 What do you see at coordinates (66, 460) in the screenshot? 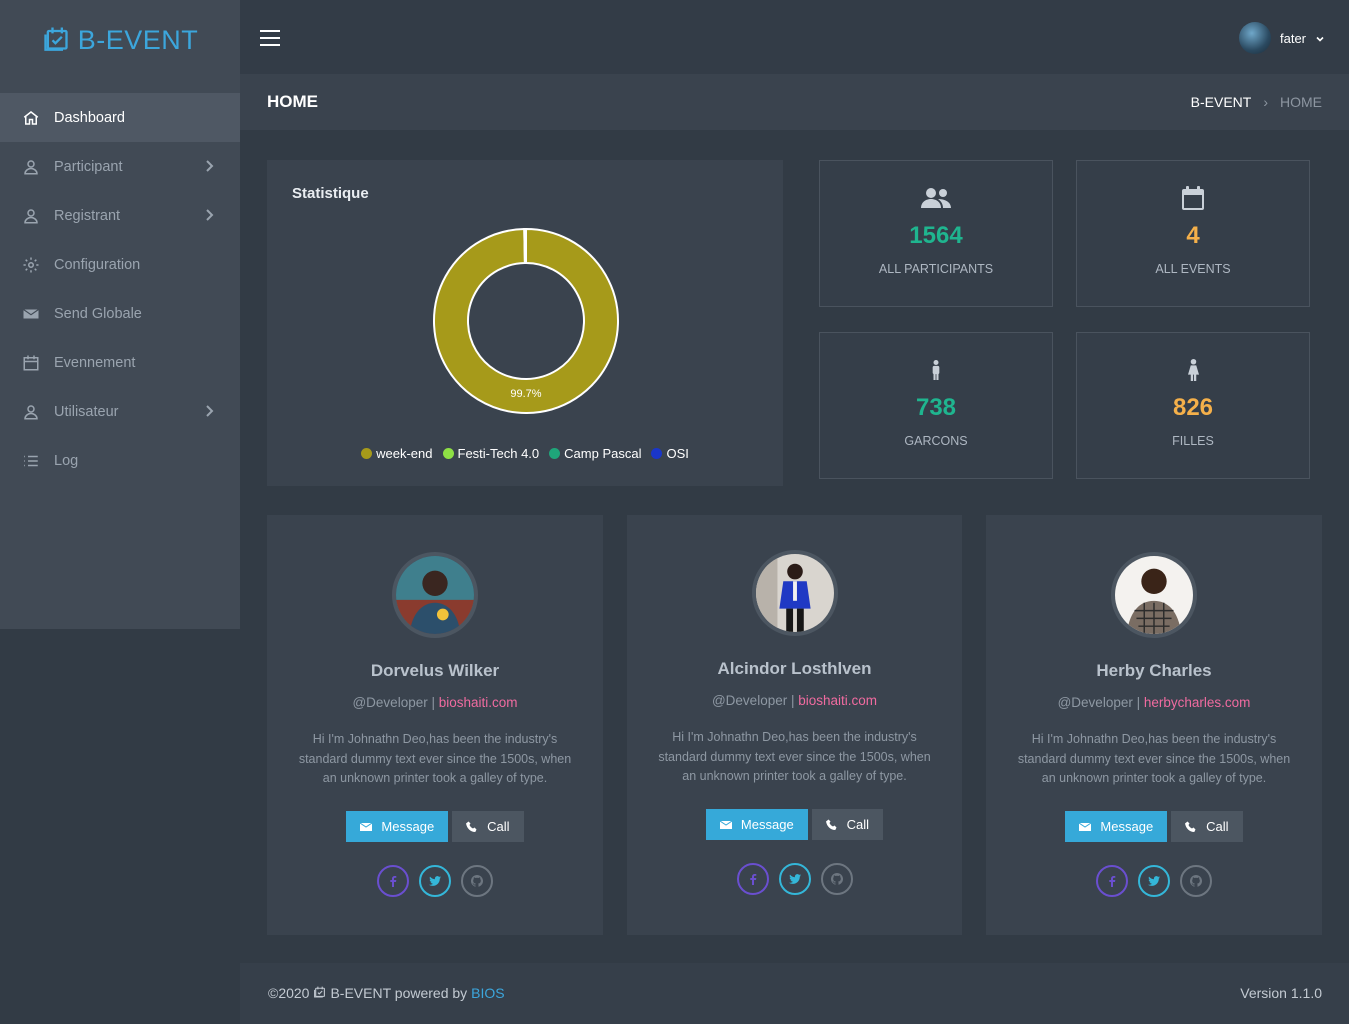
I see `sidebar-item-label: Log` at bounding box center [66, 460].